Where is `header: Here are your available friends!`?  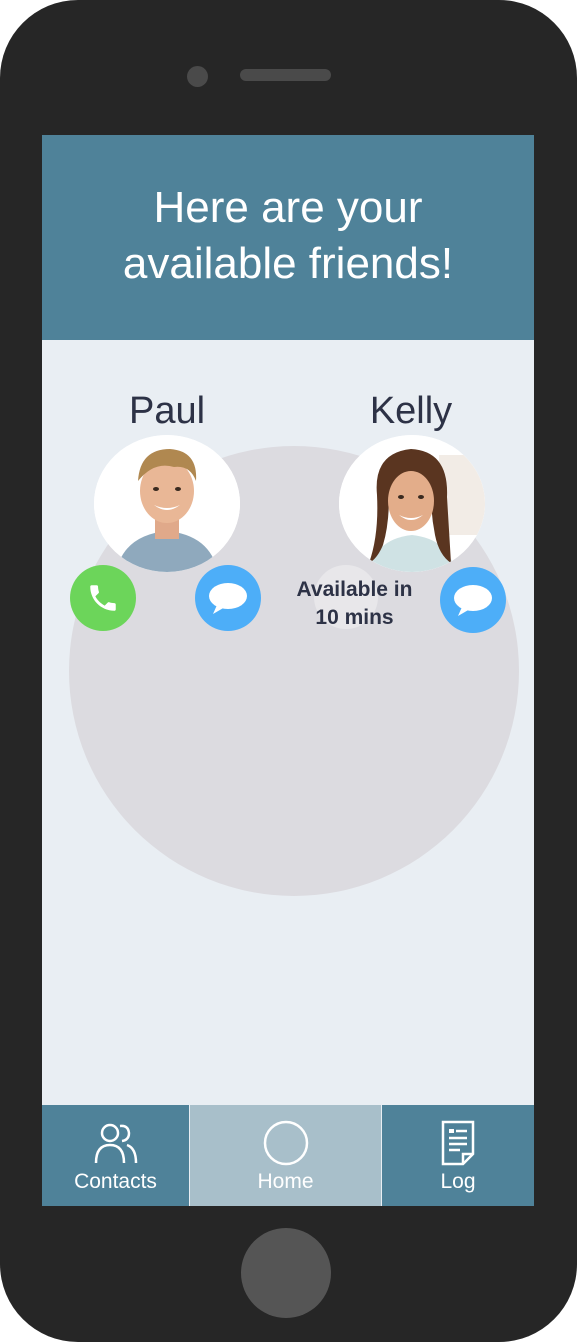 header: Here are your available friends! is located at coordinates (288, 237).